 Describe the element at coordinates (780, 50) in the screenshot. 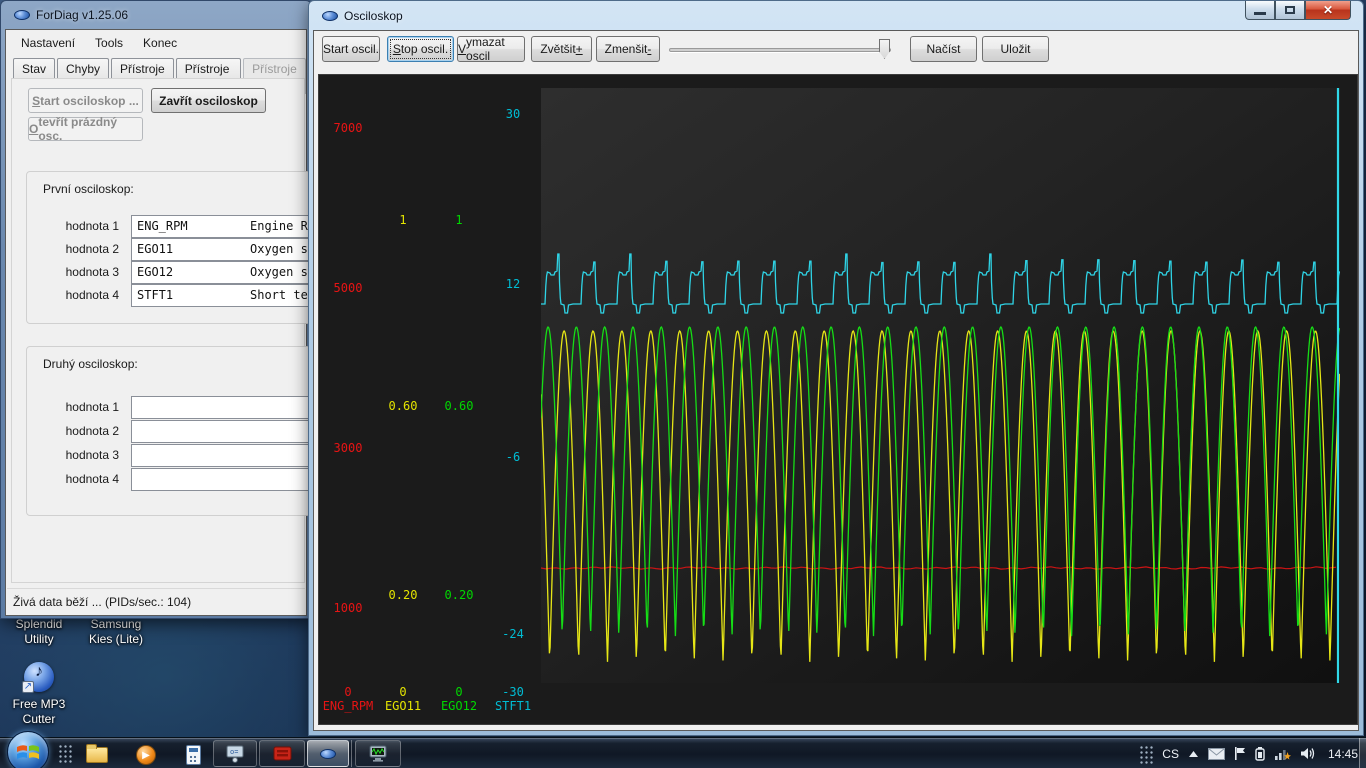

I see `timeline-slider-track` at that location.